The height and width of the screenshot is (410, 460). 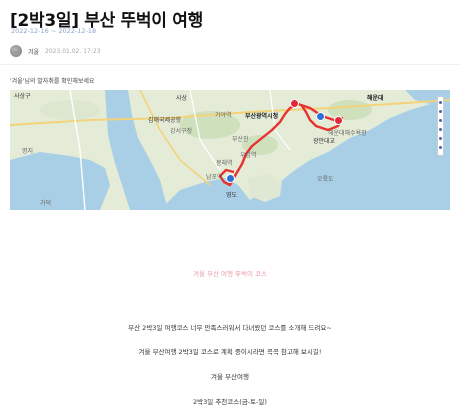 What do you see at coordinates (54, 31) in the screenshot?
I see `trip-period: 2022-12-16 ~ 2022-12-18` at bounding box center [54, 31].